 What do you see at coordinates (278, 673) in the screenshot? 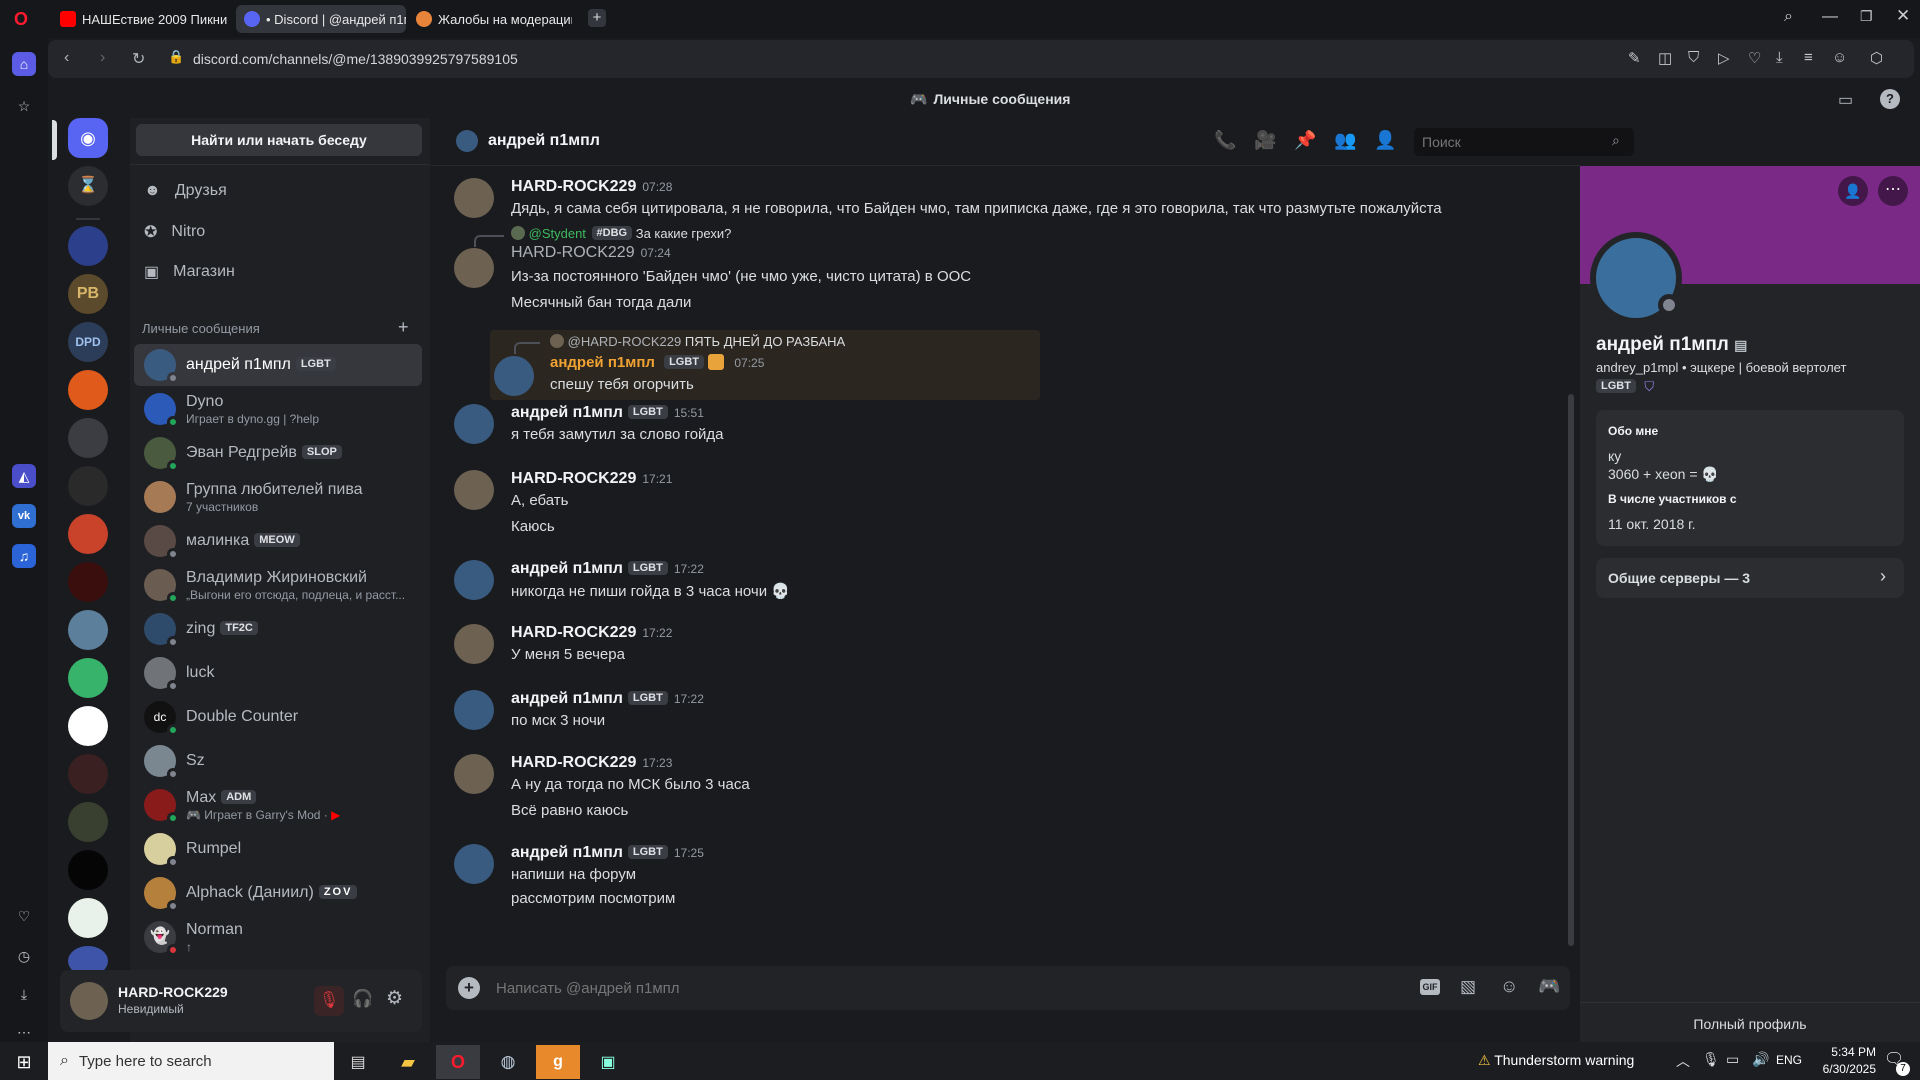
I see `dm-item-8: luck` at bounding box center [278, 673].